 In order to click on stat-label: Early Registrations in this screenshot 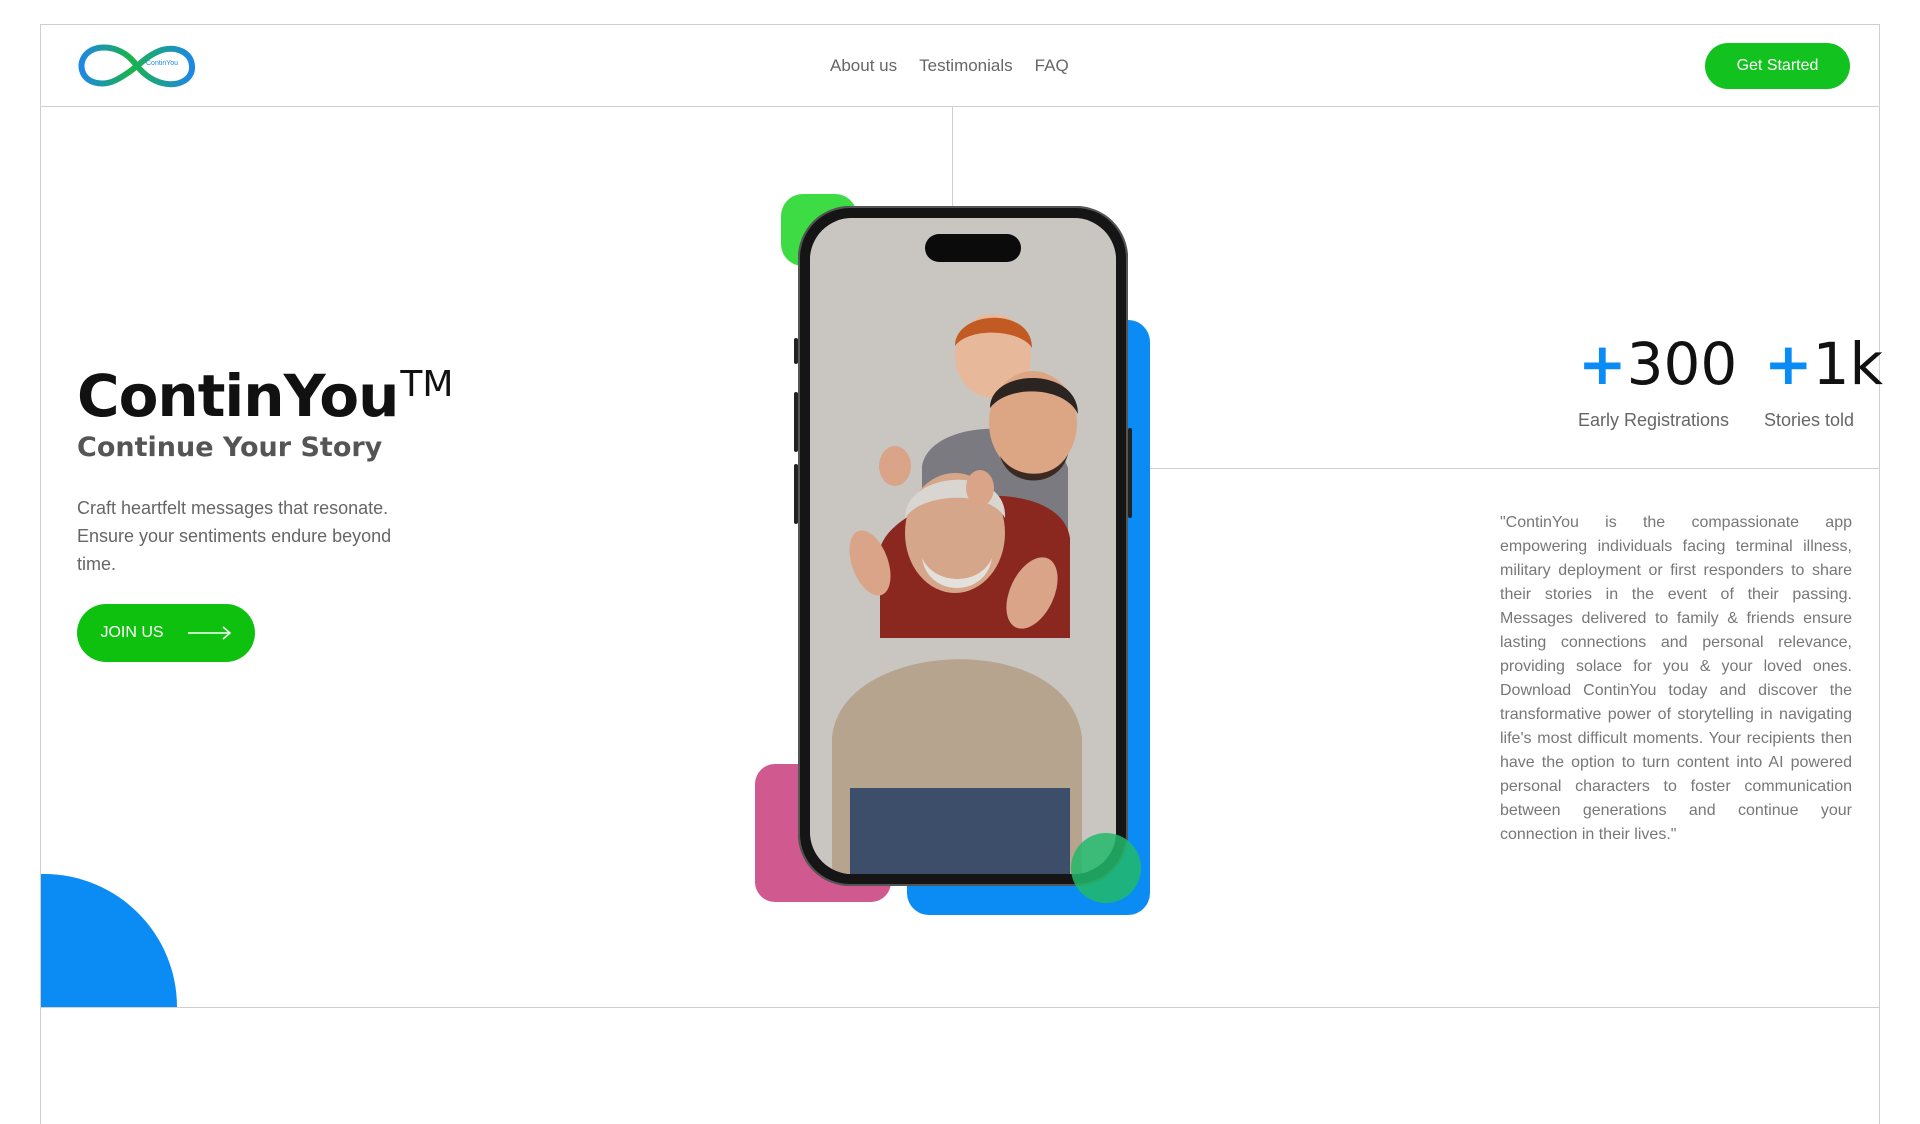, I will do `click(1654, 420)`.